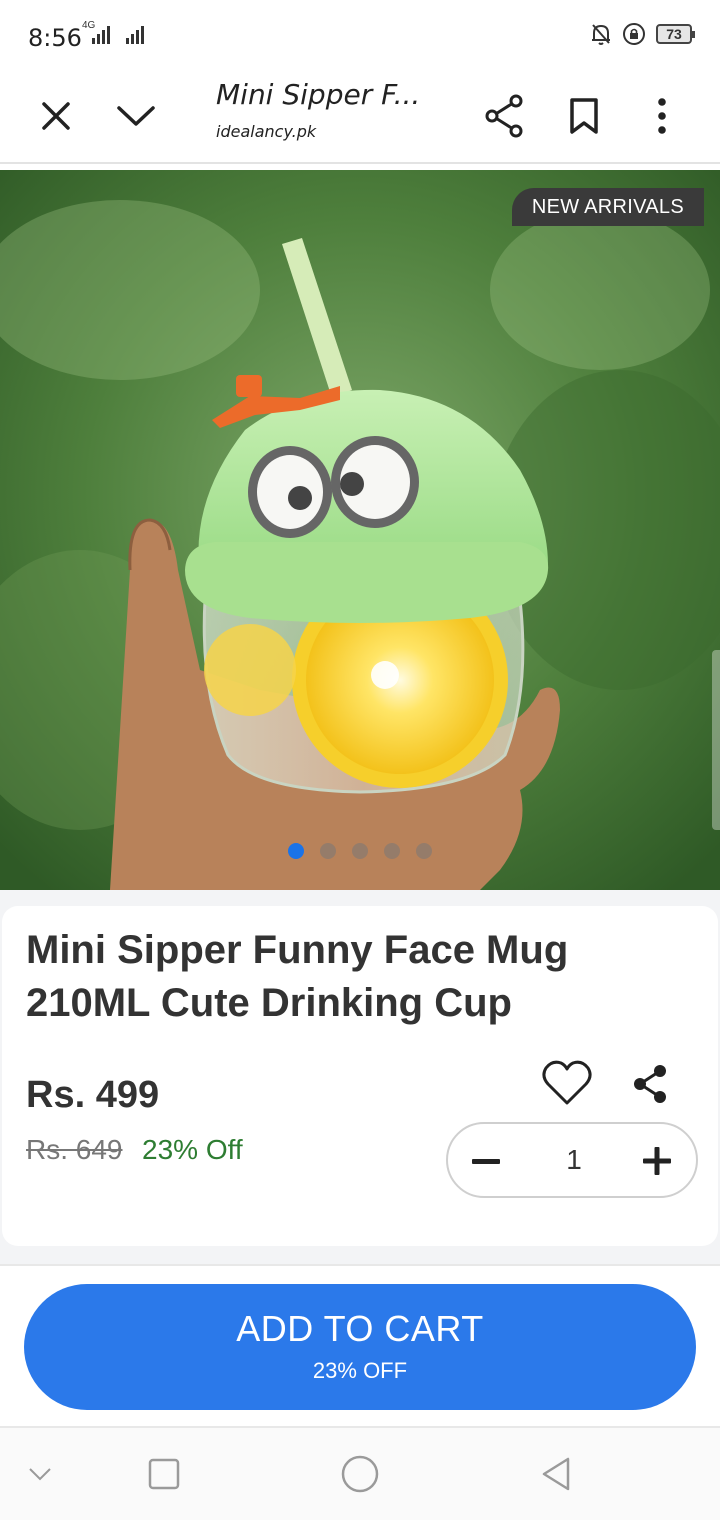 The image size is (720, 1520). I want to click on heart-icon, so click(567, 1082).